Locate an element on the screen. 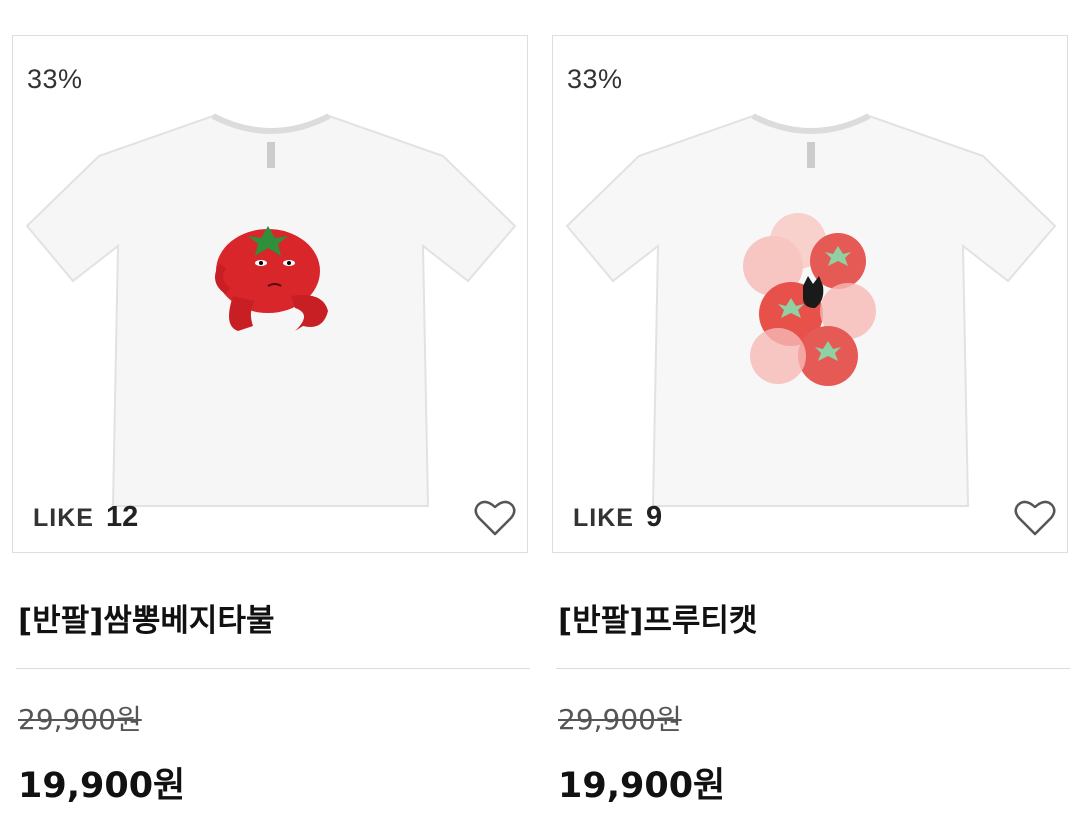 This screenshot has width=1080, height=837. like-count: LIKE 9 is located at coordinates (617, 517).